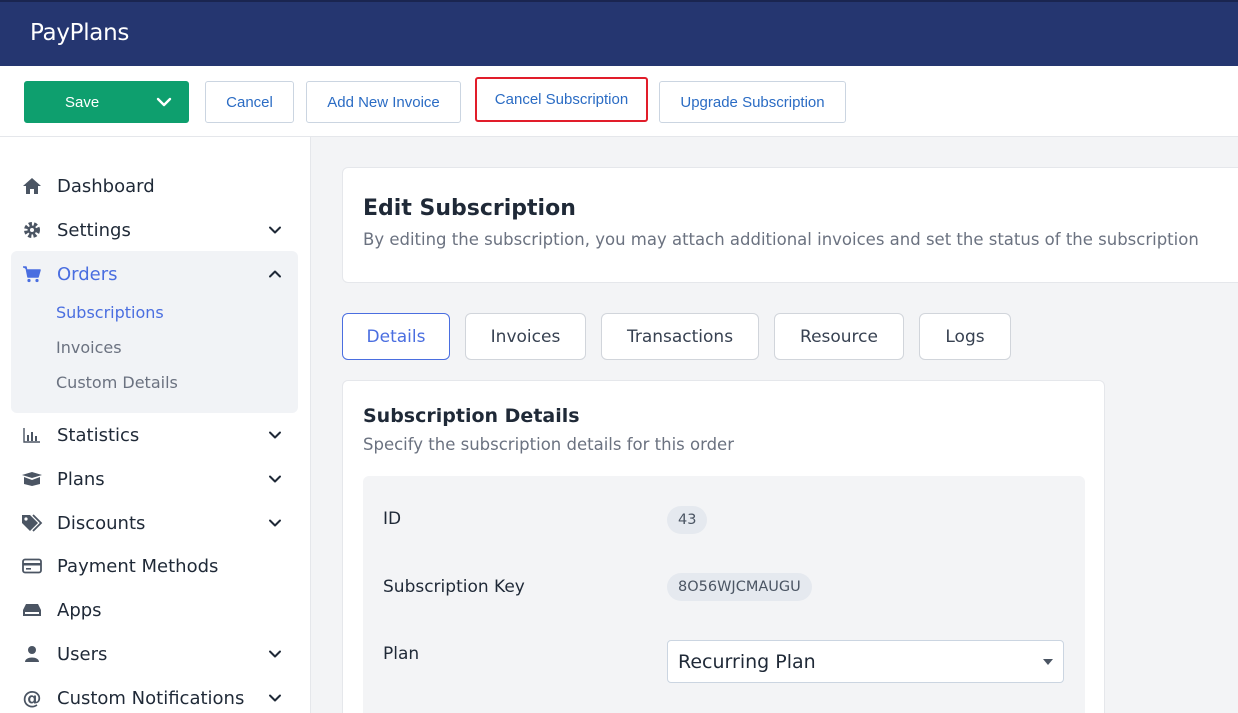 Image resolution: width=1238 pixels, height=713 pixels. Describe the element at coordinates (865, 661) in the screenshot. I see `plan-select: Recurring Plan` at that location.